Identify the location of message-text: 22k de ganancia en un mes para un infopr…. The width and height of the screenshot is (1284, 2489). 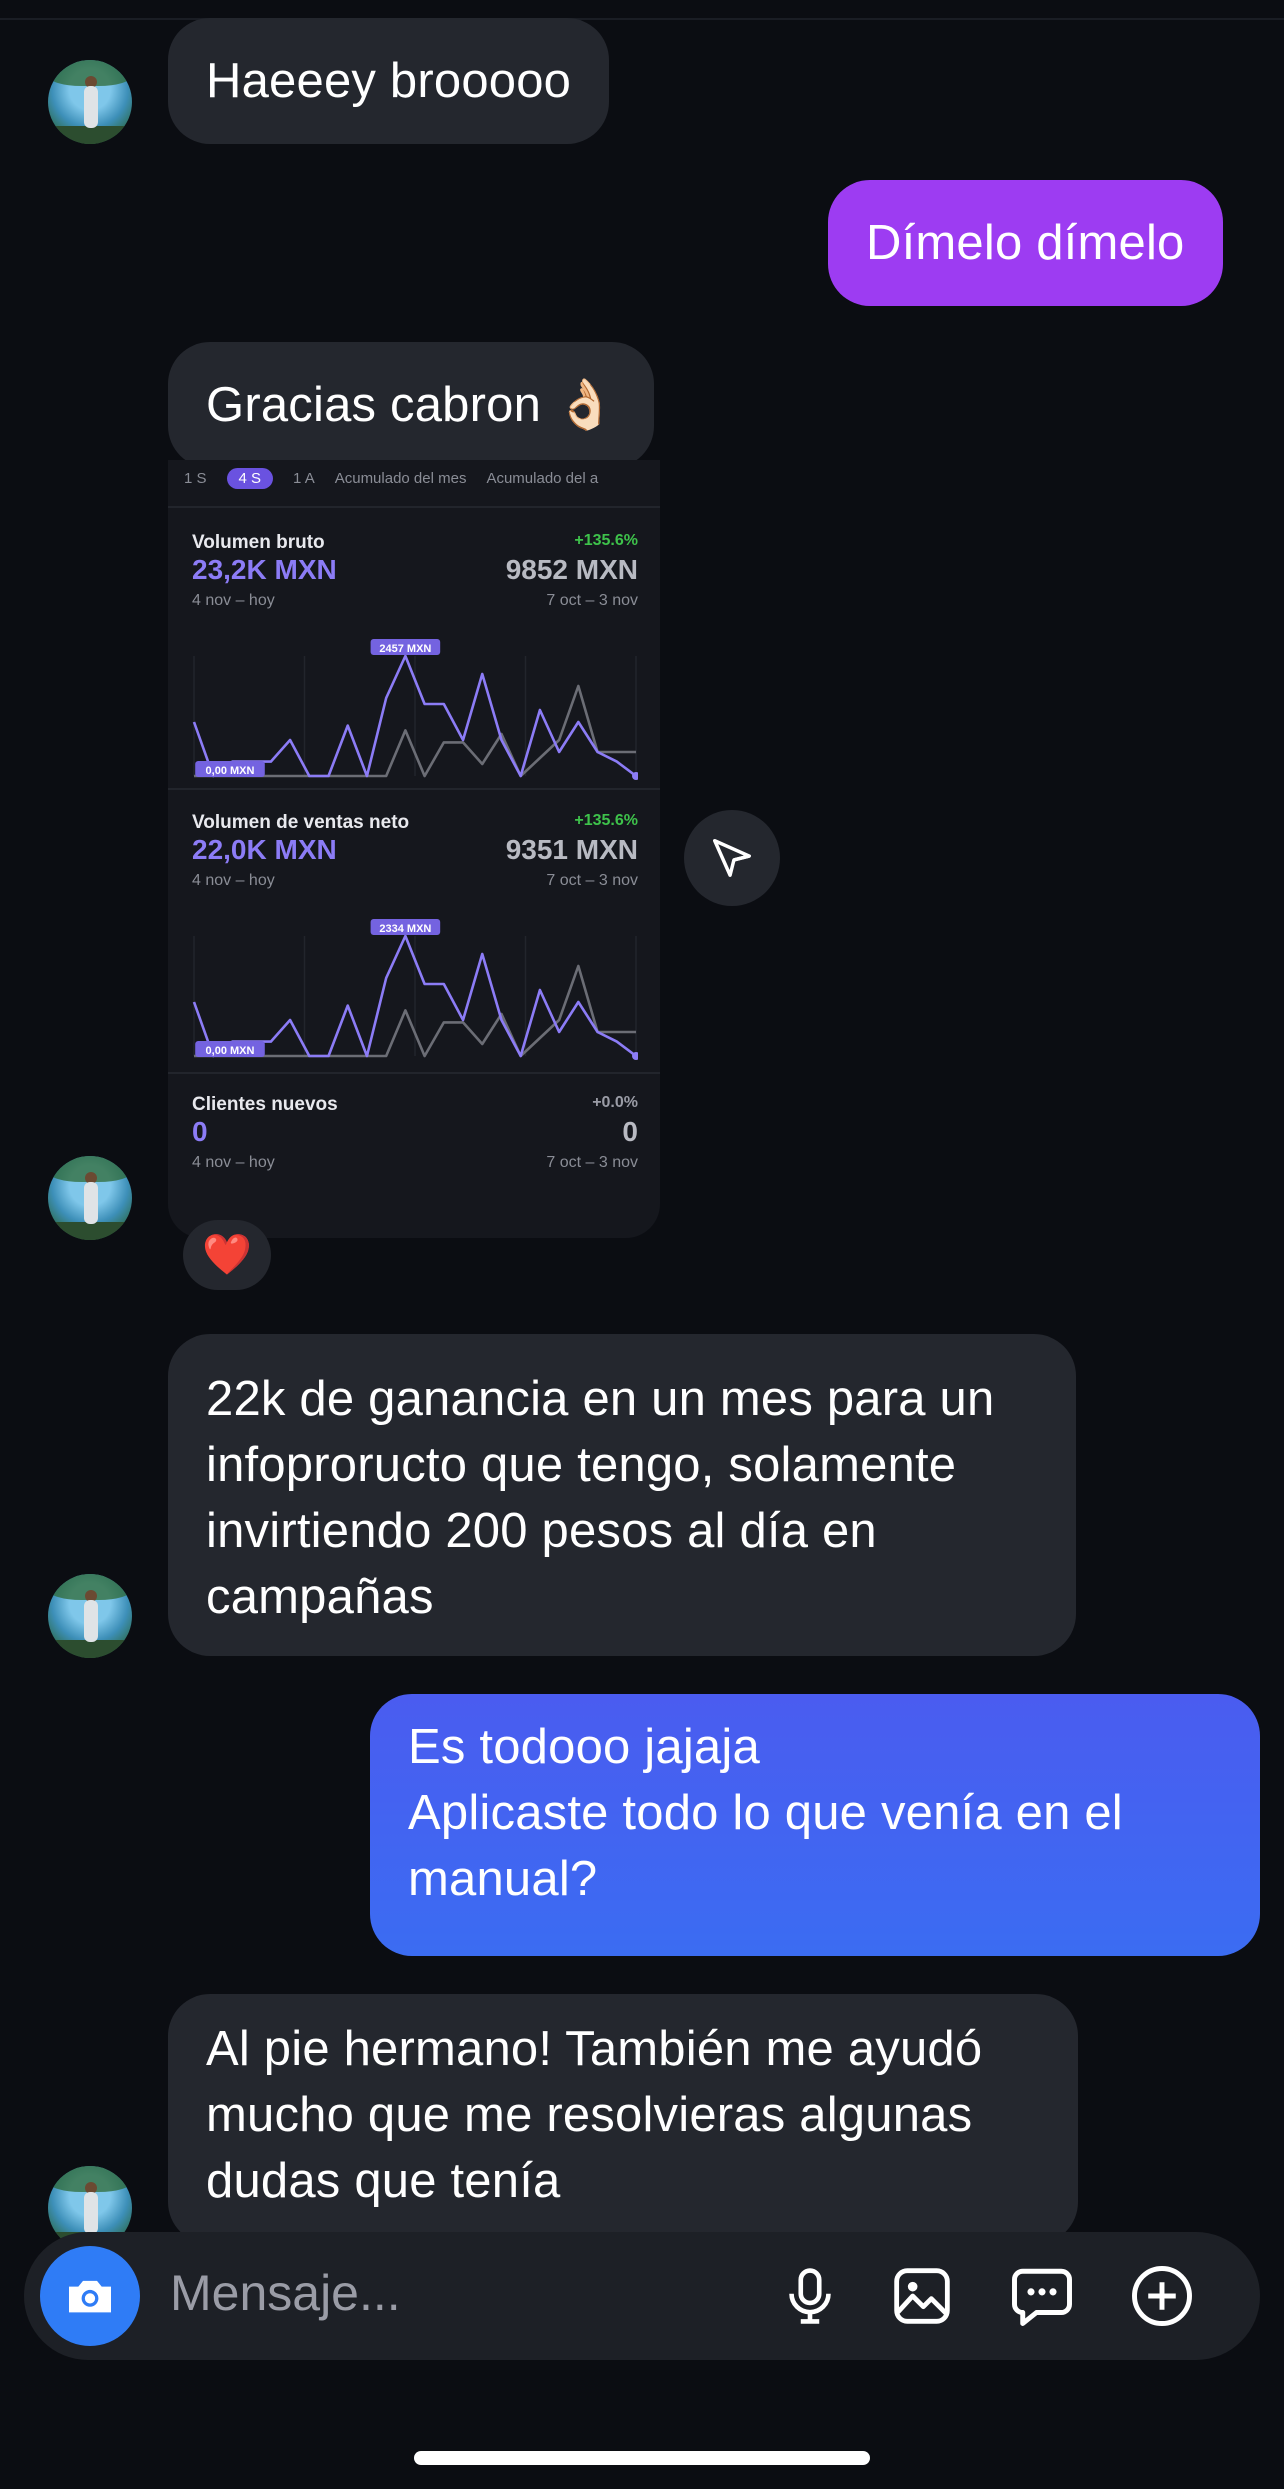
(600, 1498).